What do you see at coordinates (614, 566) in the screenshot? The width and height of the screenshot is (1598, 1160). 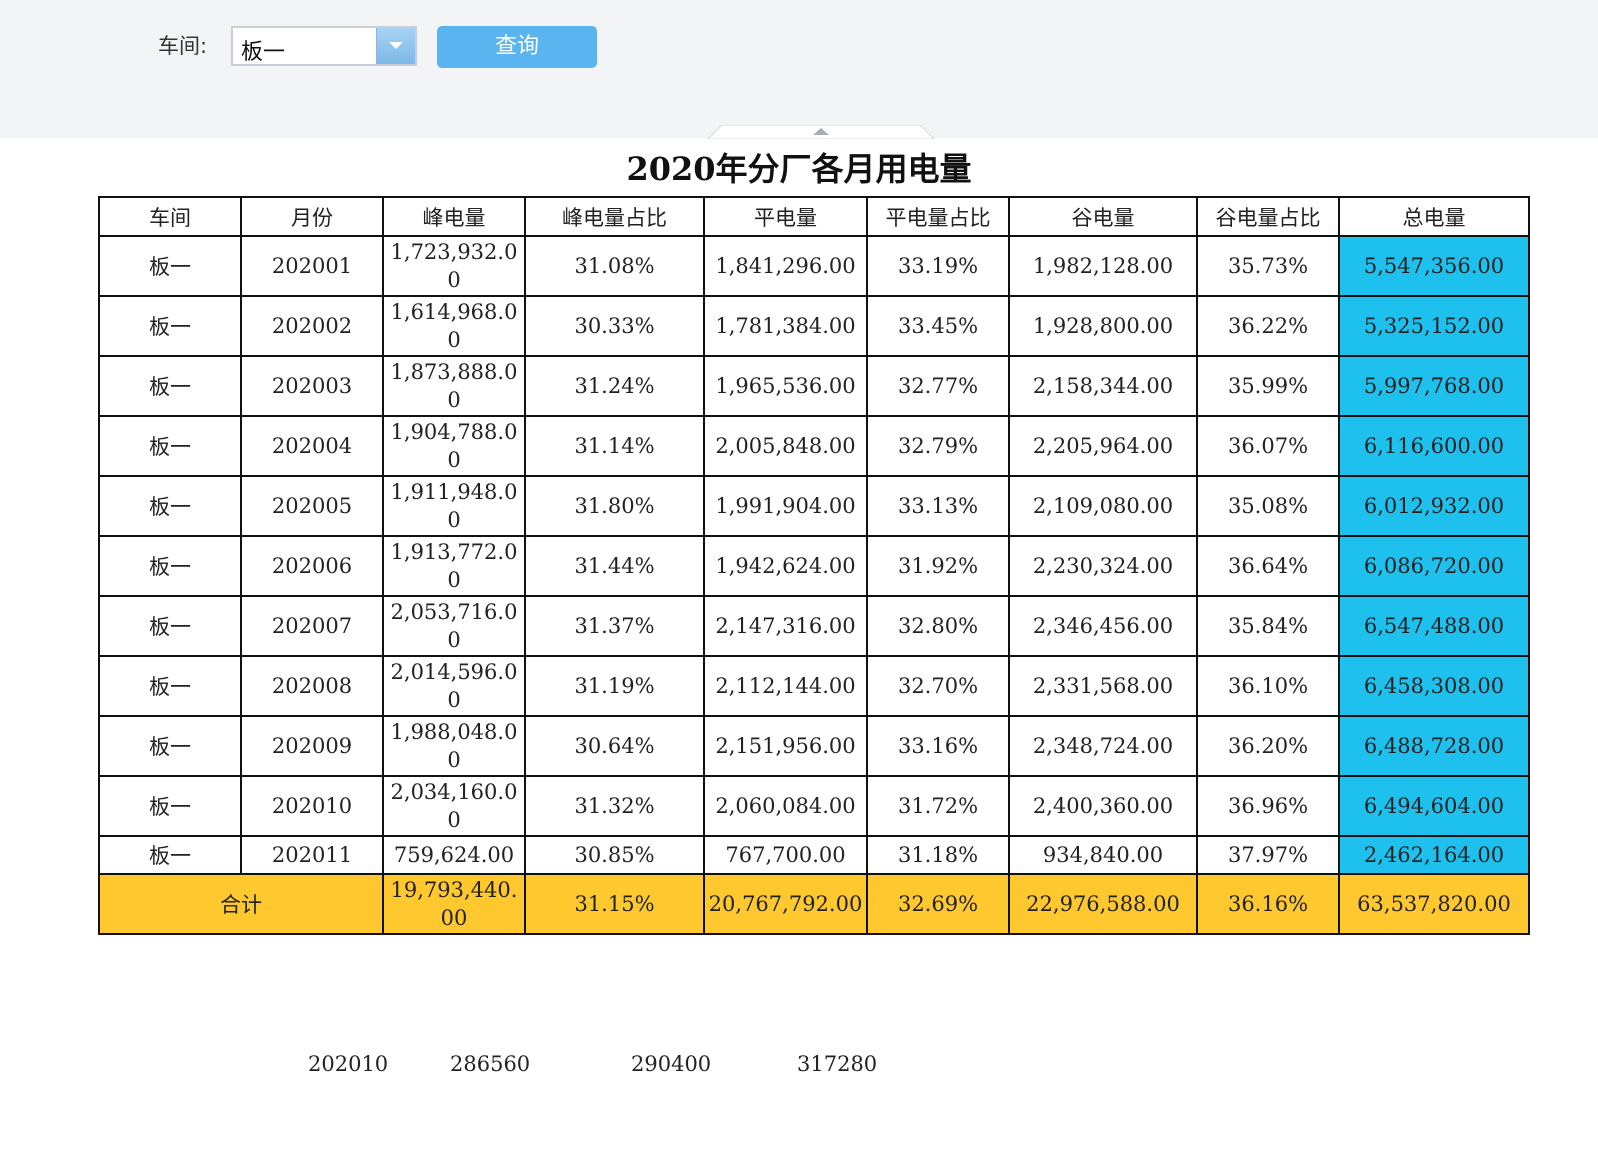 I see `cell-peak-ratio: 31.44%` at bounding box center [614, 566].